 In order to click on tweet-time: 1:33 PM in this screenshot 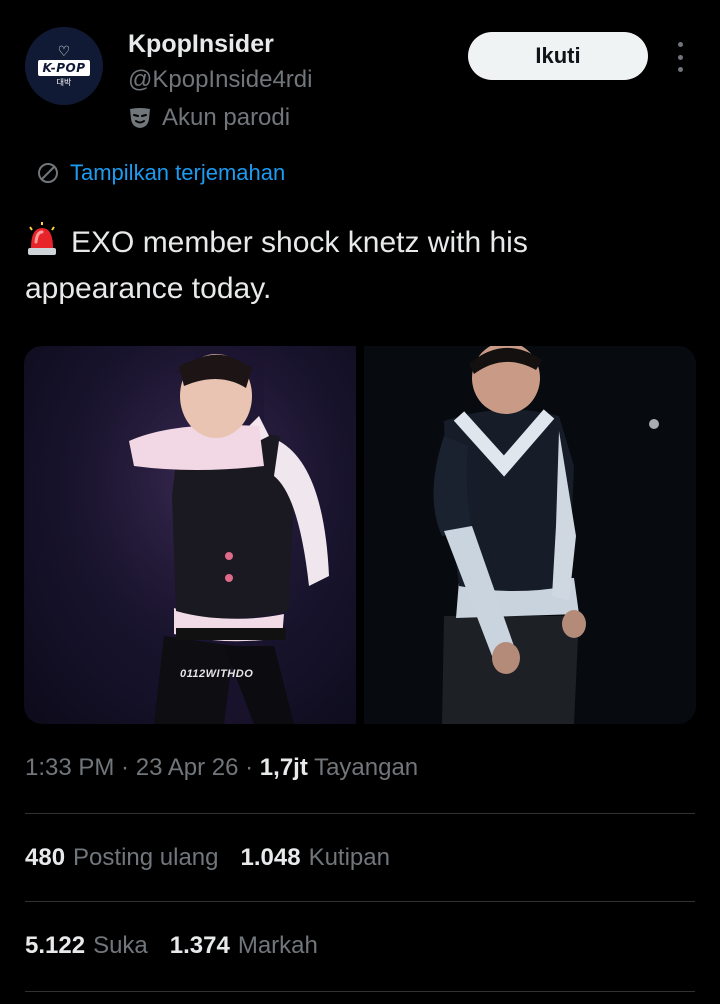, I will do `click(69, 767)`.